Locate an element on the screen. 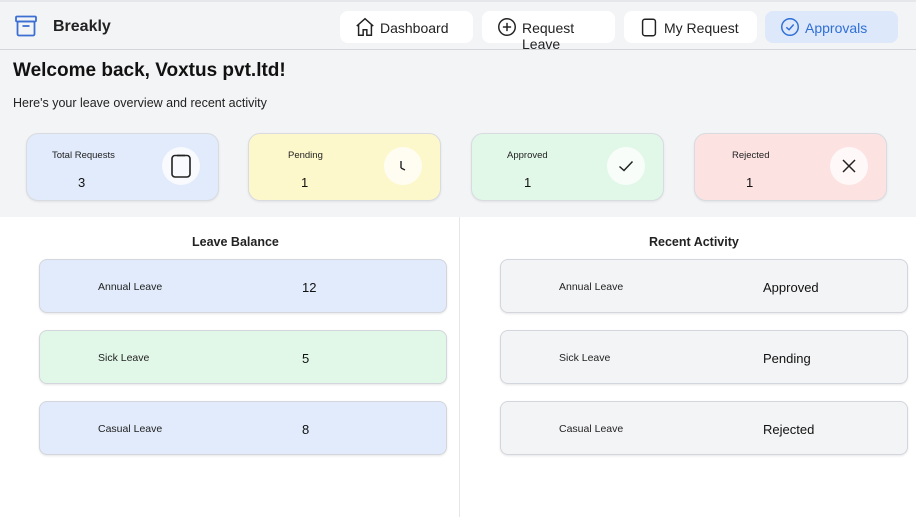 The height and width of the screenshot is (517, 916). plus-circle-icon is located at coordinates (507, 27).